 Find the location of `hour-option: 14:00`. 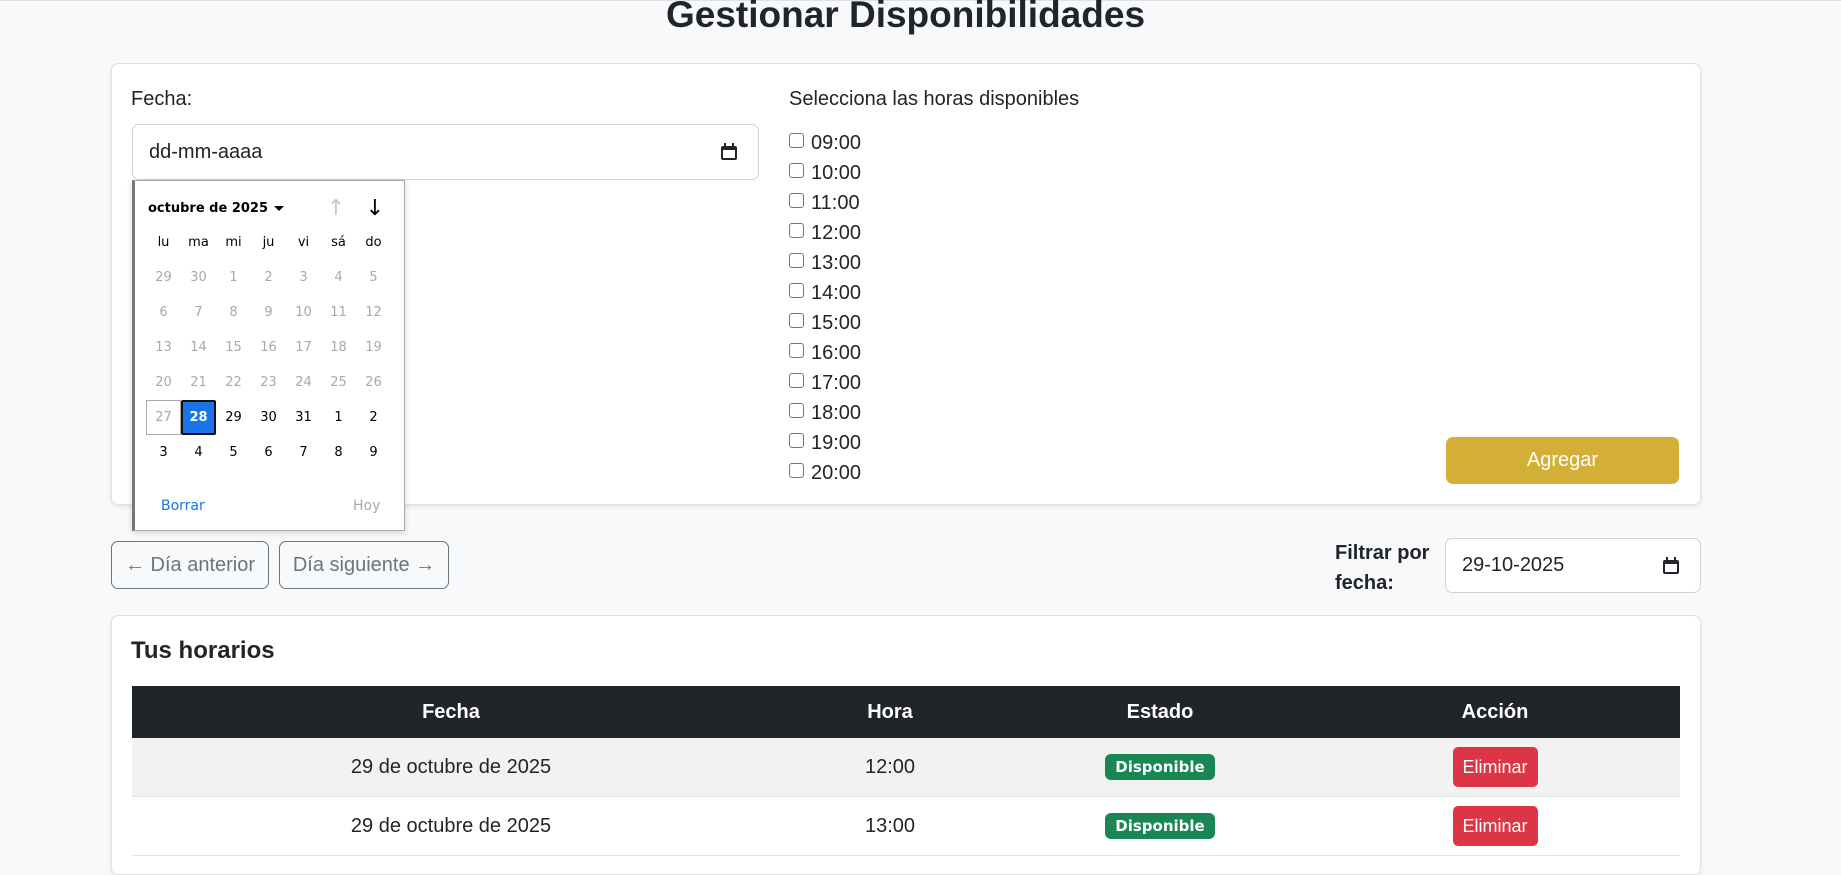

hour-option: 14:00 is located at coordinates (825, 293).